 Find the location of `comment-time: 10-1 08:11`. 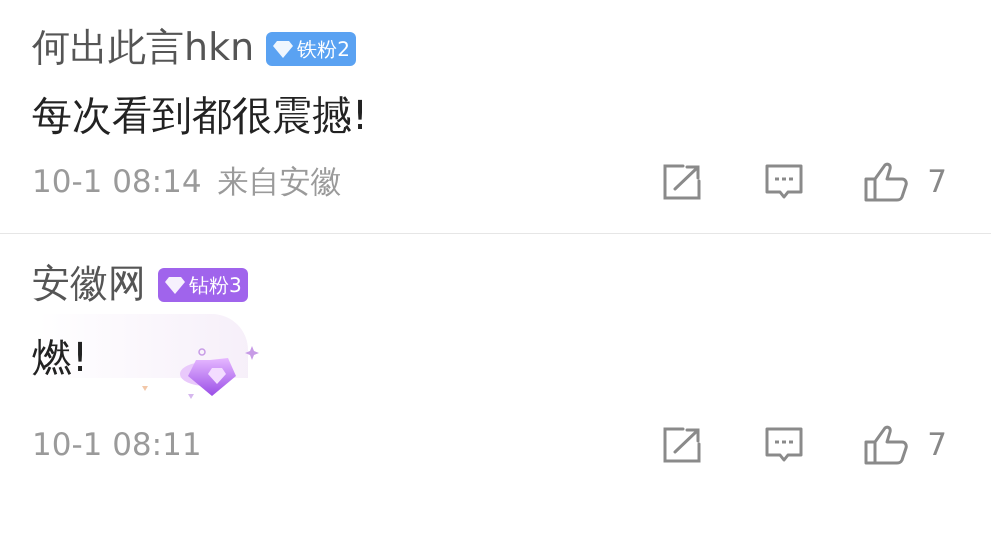

comment-time: 10-1 08:11 is located at coordinates (117, 445).